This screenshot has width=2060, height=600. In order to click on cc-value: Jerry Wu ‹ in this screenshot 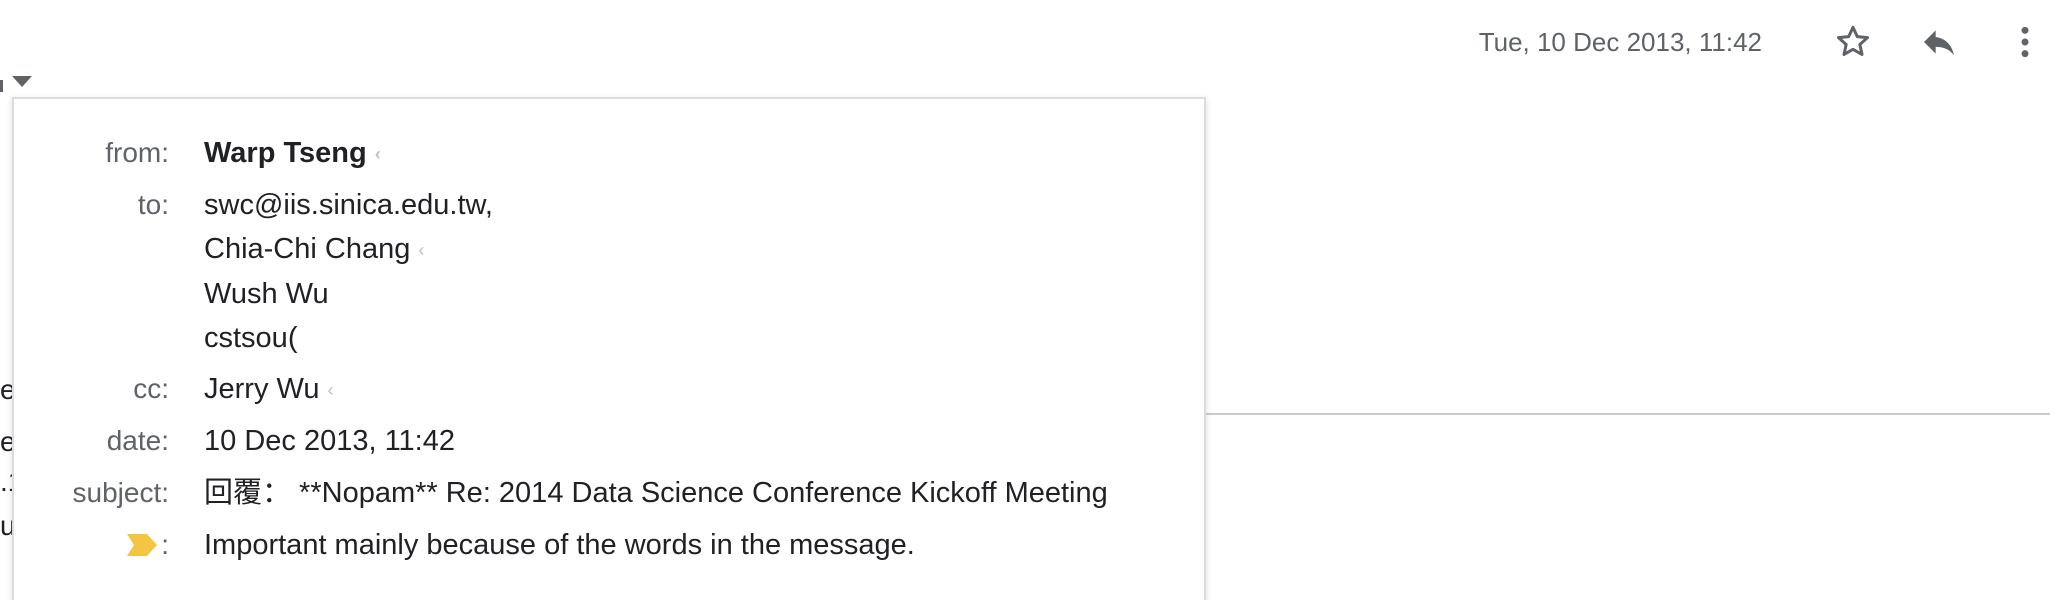, I will do `click(268, 389)`.